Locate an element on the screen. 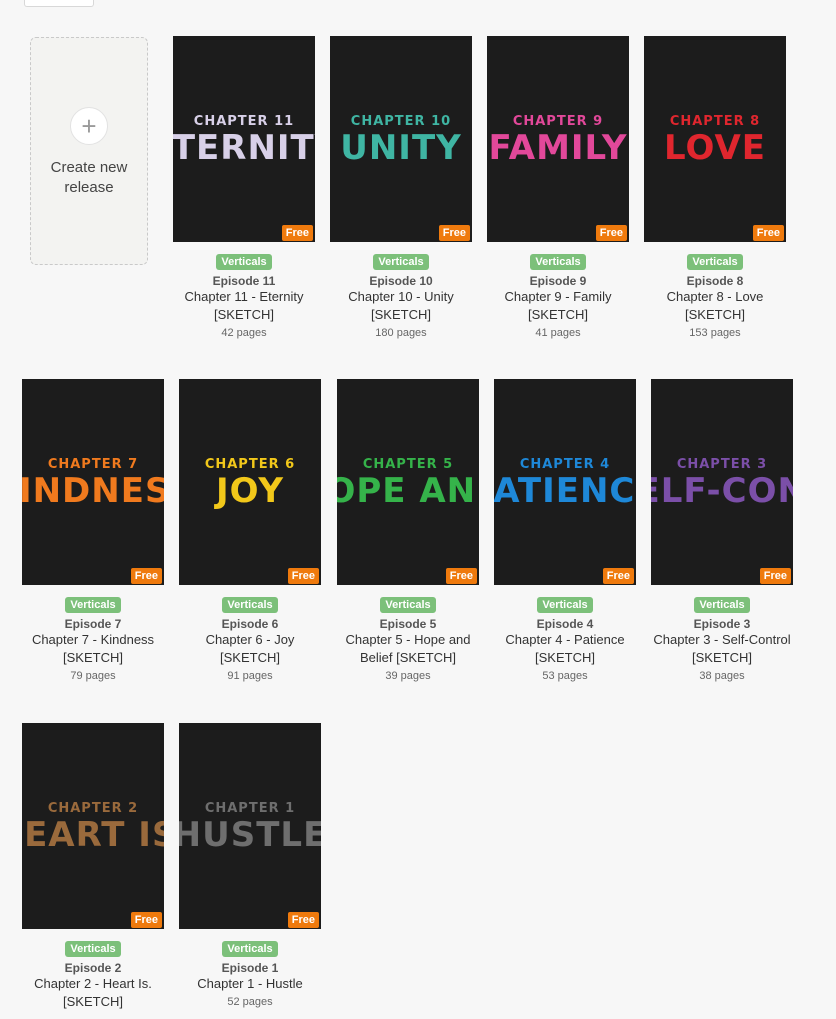 The width and height of the screenshot is (836, 1019). episode-title: Chapter 4 - Patience [SKETCH] is located at coordinates (565, 648).